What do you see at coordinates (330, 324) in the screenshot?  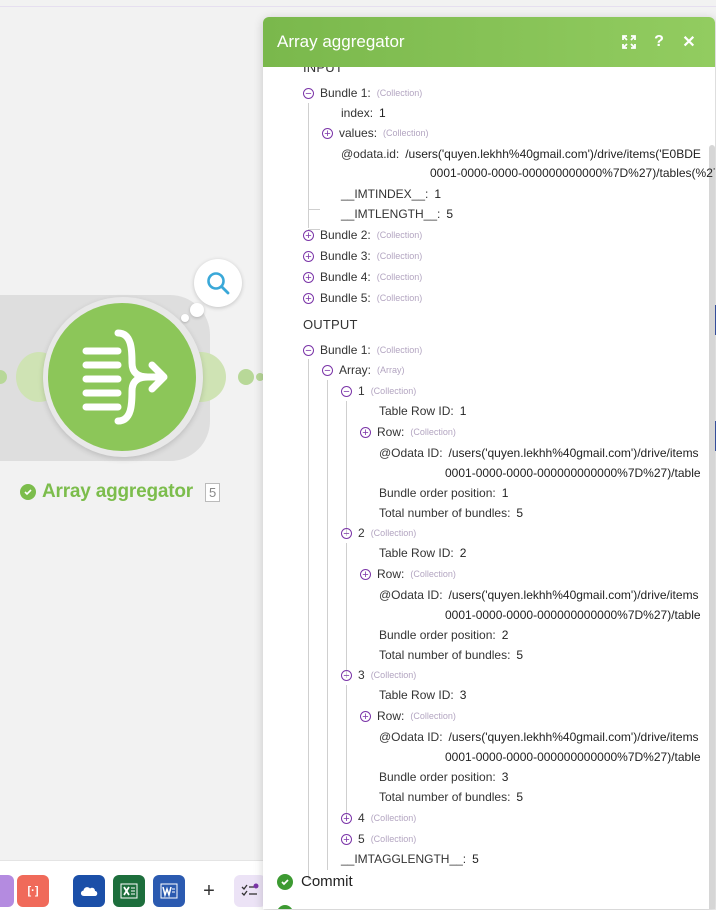 I see `output-section-label: OUTPUT` at bounding box center [330, 324].